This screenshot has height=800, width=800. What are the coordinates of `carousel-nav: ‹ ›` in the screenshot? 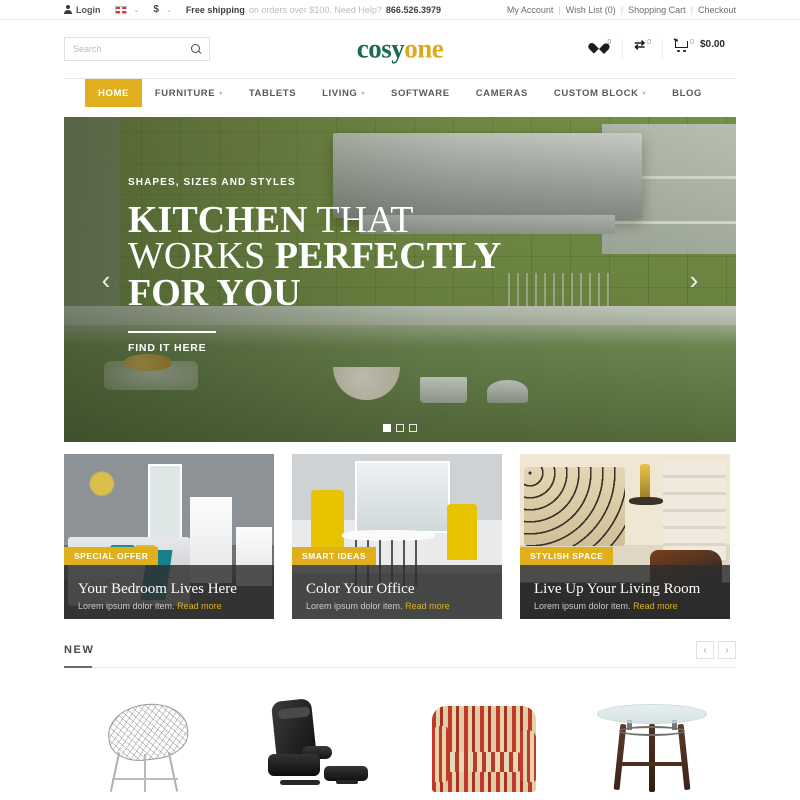 It's located at (716, 650).